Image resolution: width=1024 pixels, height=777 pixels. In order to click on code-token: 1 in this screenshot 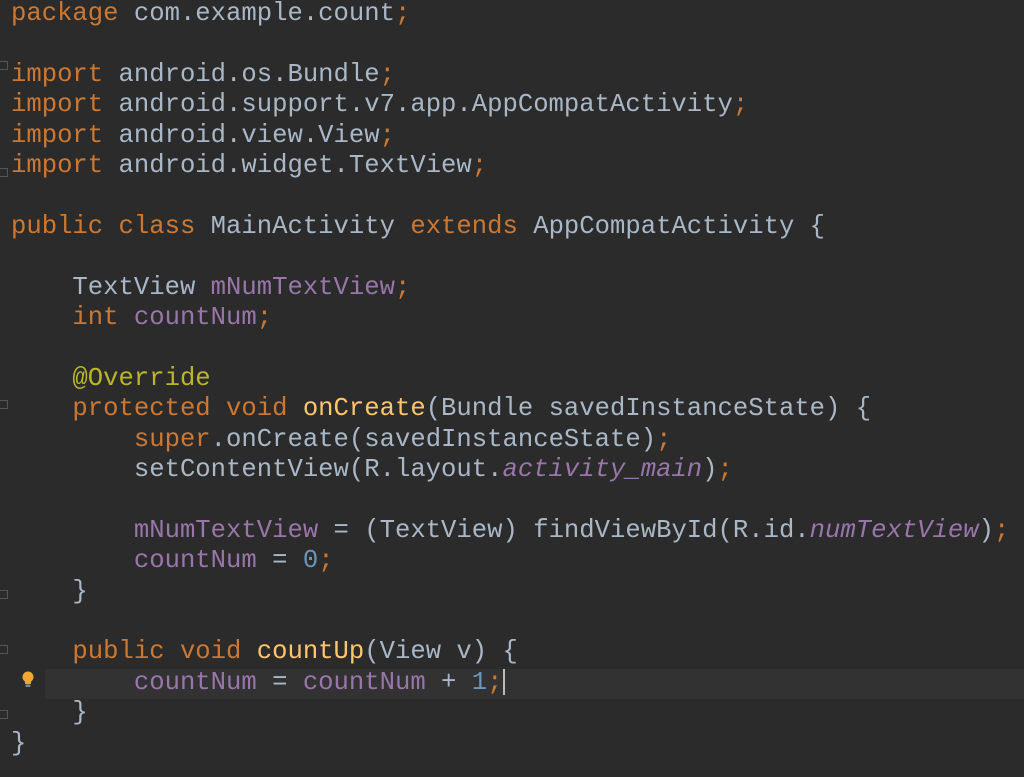, I will do `click(479, 682)`.